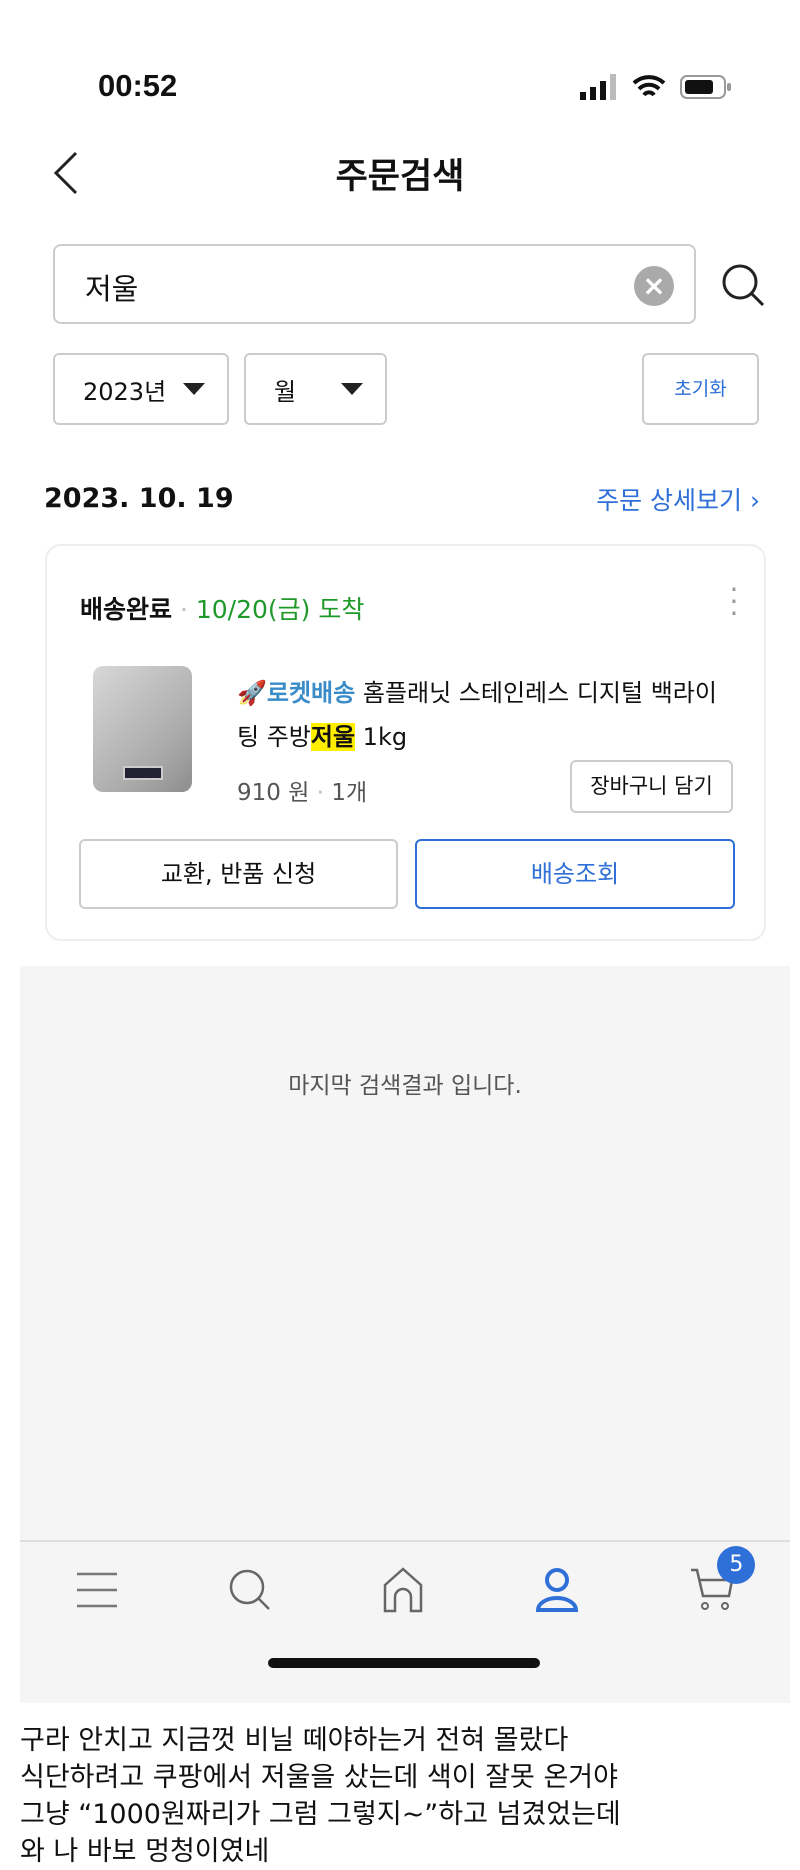  I want to click on end-message: 마지막 검색결과 입니다., so click(405, 1086).